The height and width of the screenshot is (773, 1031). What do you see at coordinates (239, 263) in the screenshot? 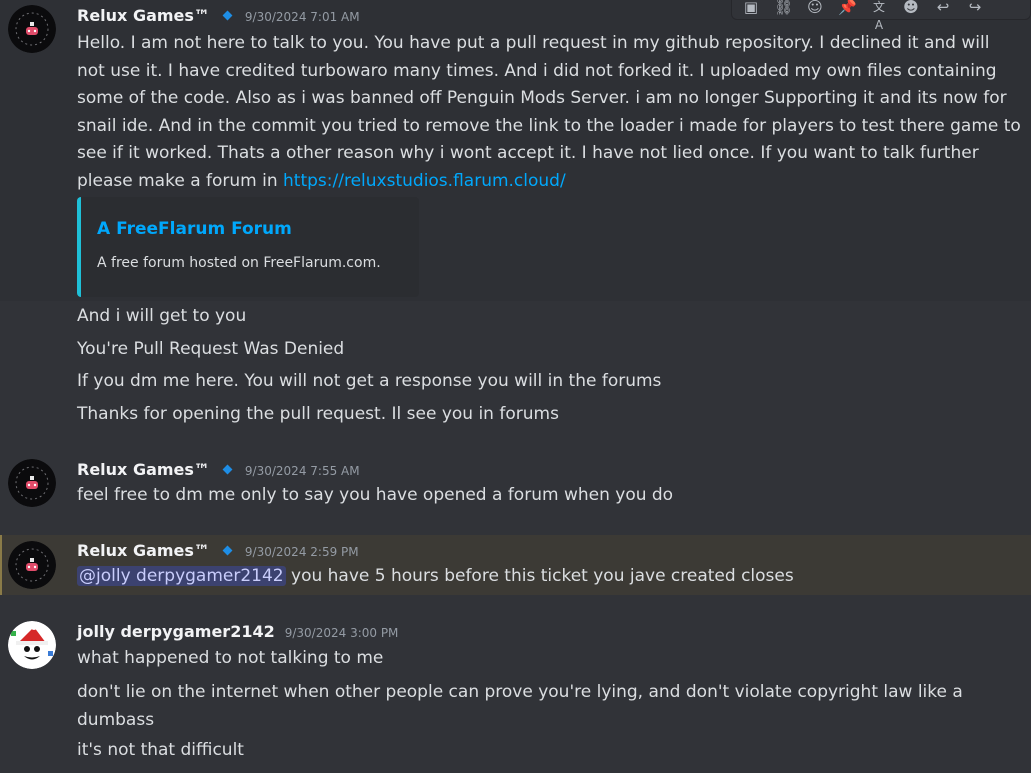
I see `embed-description: A free forum hosted on FreeFlarum.com.` at bounding box center [239, 263].